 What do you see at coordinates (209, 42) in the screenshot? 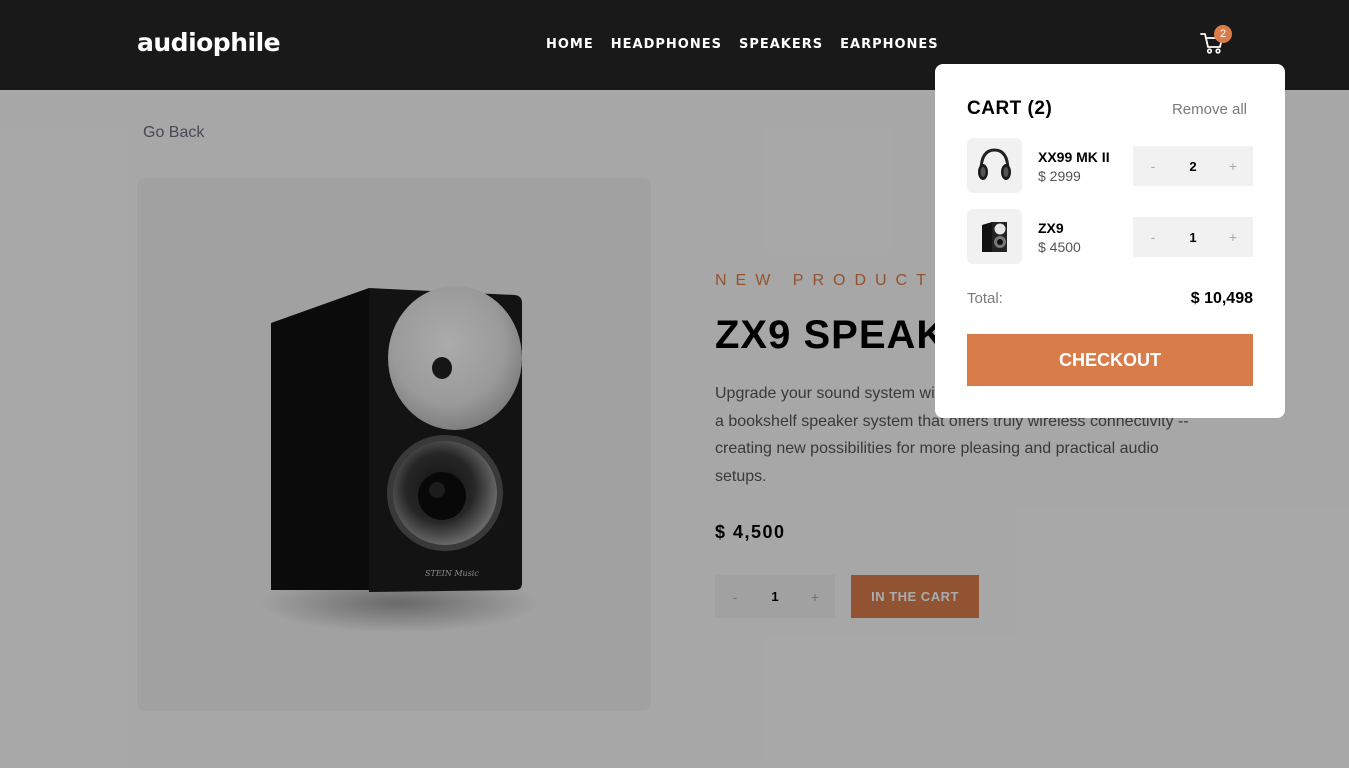
I see `logo: audiophile` at bounding box center [209, 42].